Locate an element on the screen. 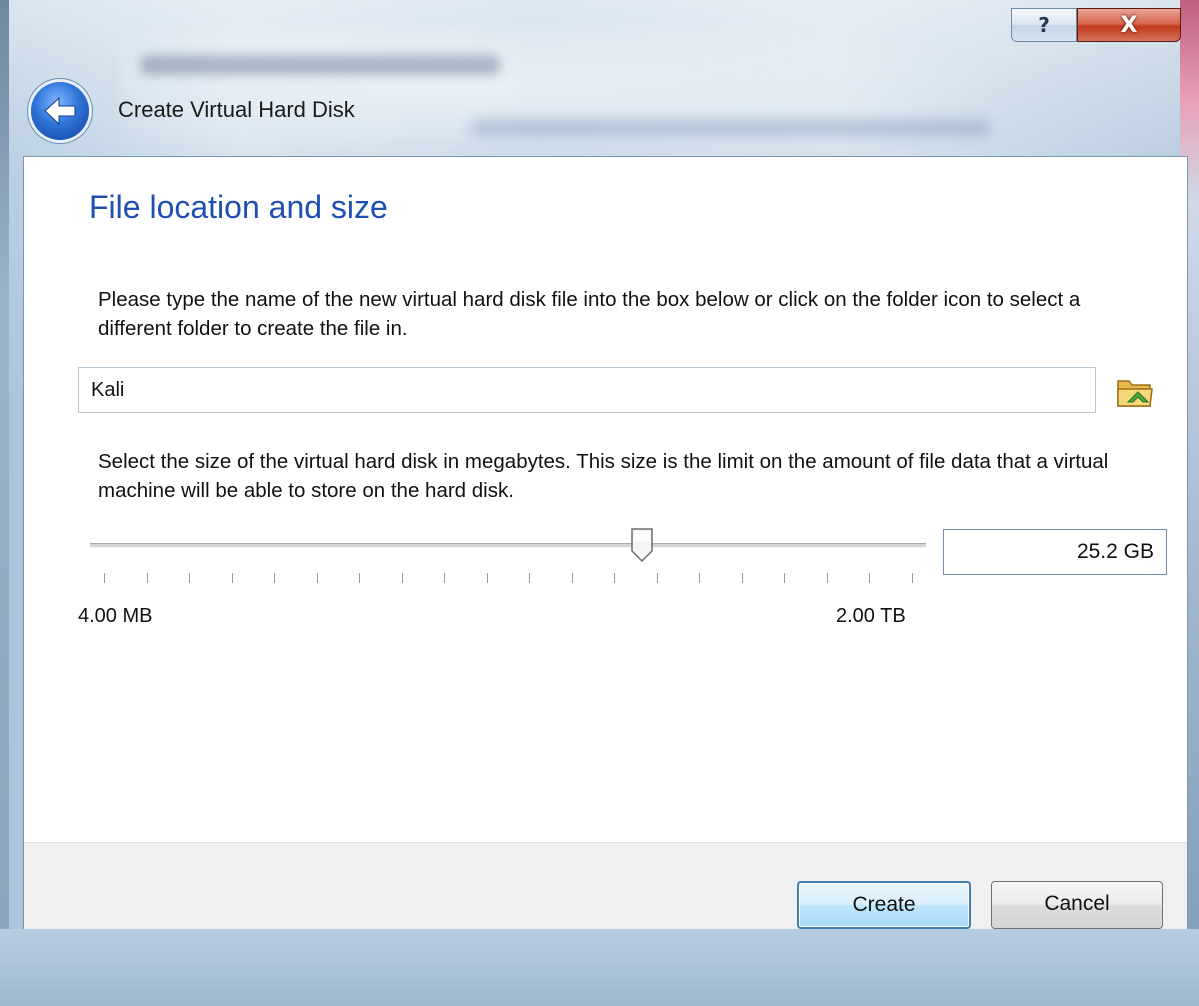 The image size is (1199, 1006). back-arrow-icon is located at coordinates (60, 111).